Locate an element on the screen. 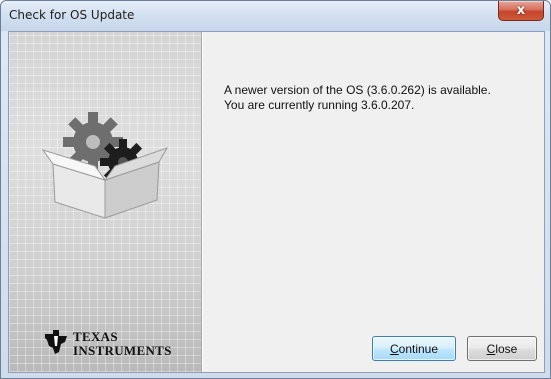 Image resolution: width=551 pixels, height=379 pixels. software-box-with-gears-icon is located at coordinates (105, 165).